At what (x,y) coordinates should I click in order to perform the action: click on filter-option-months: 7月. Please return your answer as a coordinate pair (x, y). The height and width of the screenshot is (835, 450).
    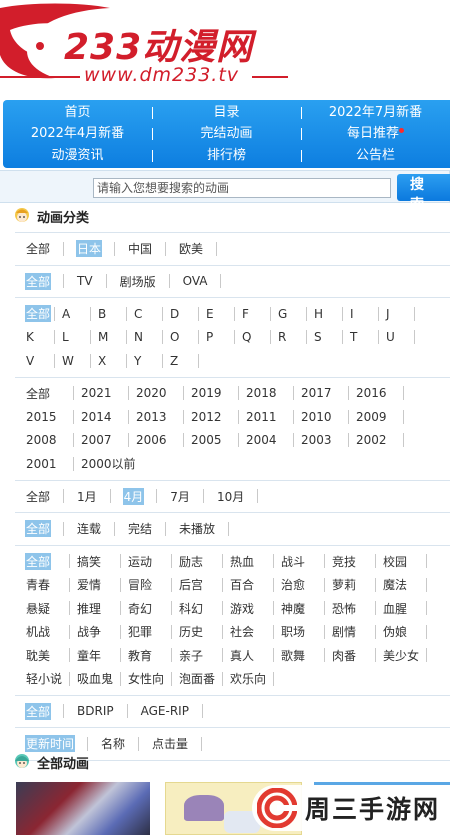
    Looking at the image, I should click on (180, 496).